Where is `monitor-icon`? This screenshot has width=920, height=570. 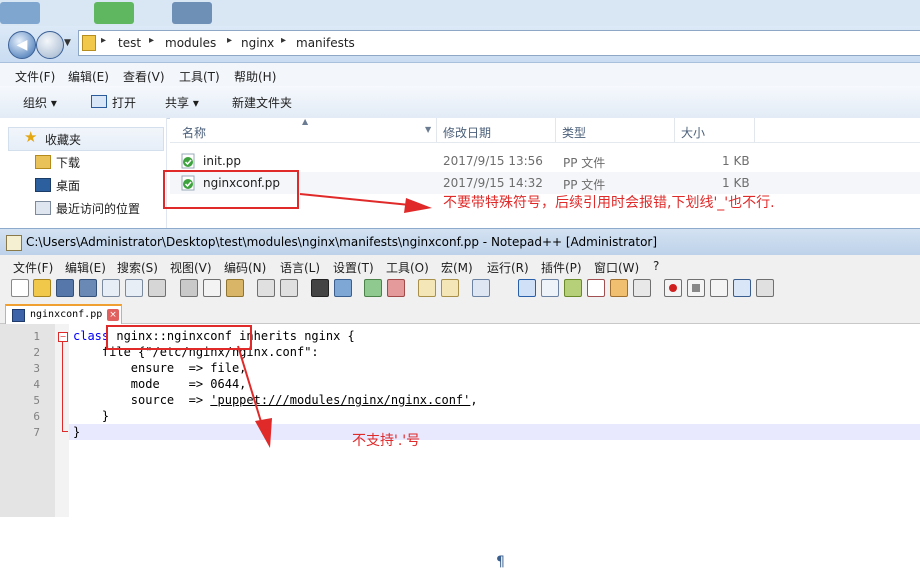 monitor-icon is located at coordinates (619, 288).